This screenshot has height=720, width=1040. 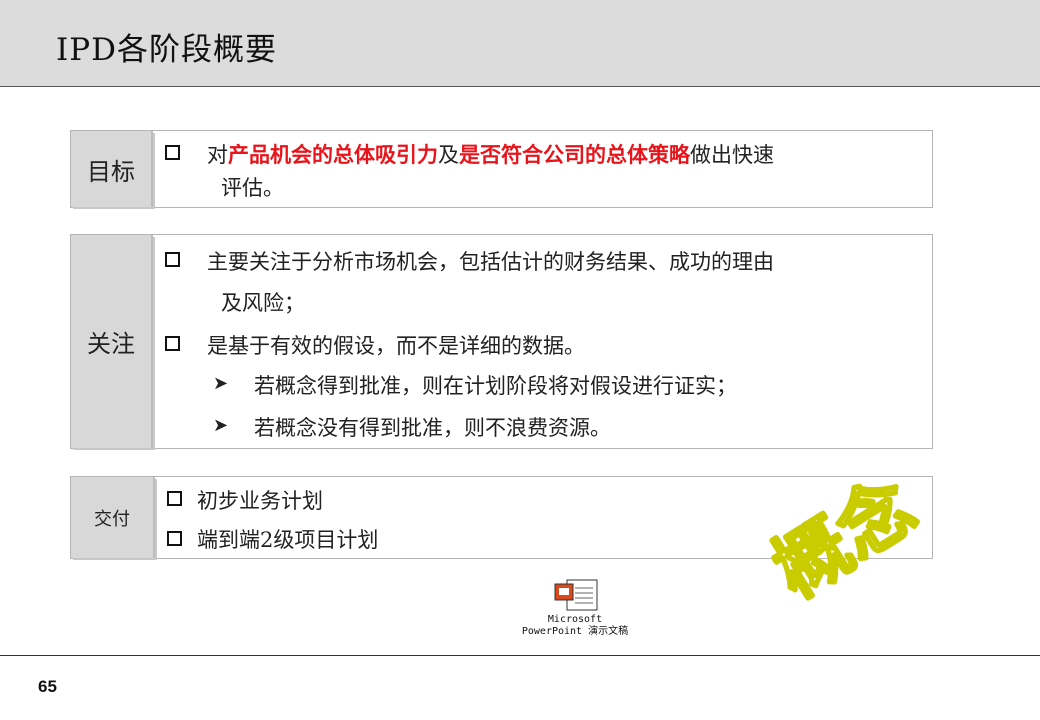 I want to click on goal-box: 目标 对产品机会的总体吸引力及是否符合公司的总体策略做出快速 评估。, so click(x=501, y=169).